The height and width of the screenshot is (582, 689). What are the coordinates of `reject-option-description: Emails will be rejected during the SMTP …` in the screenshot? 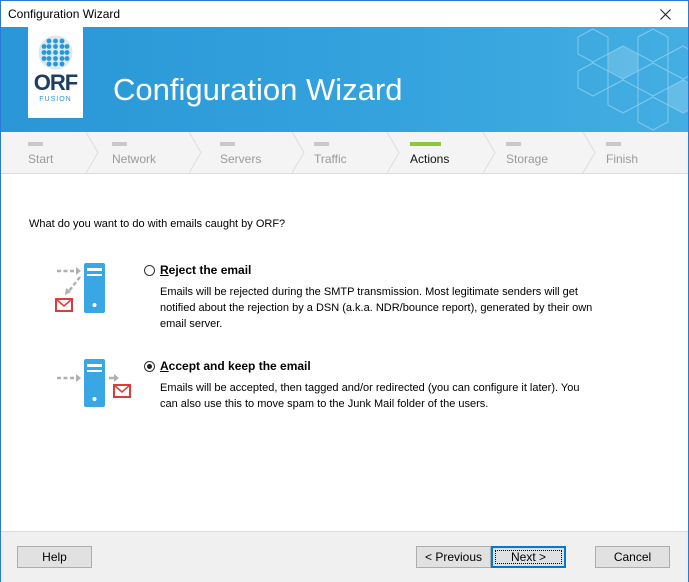 It's located at (376, 308).